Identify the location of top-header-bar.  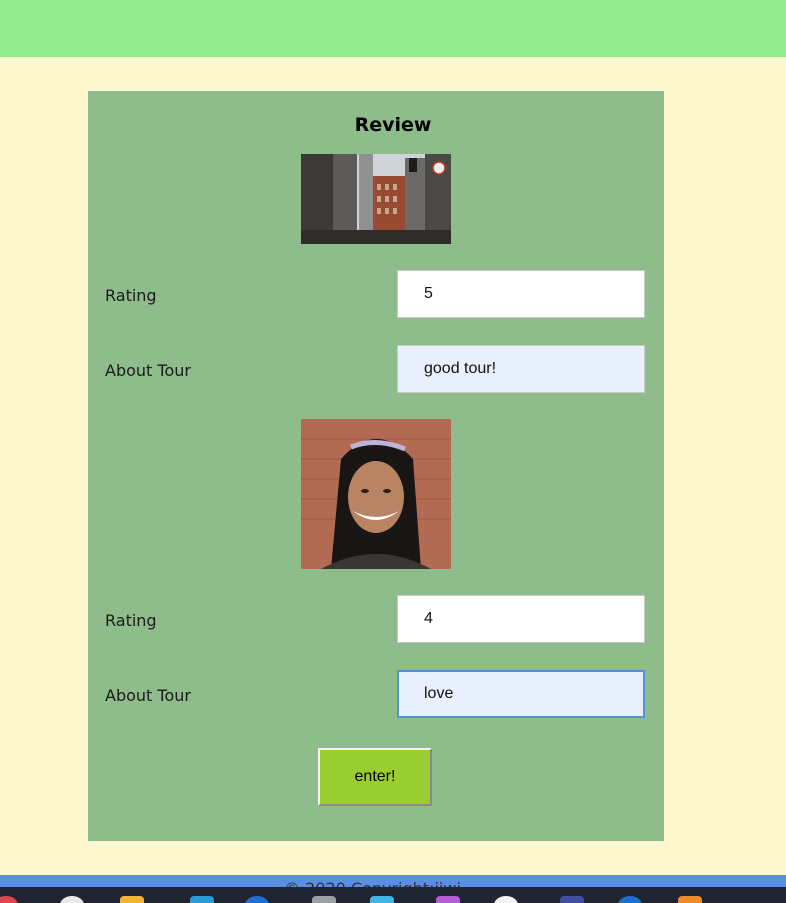
(393, 28).